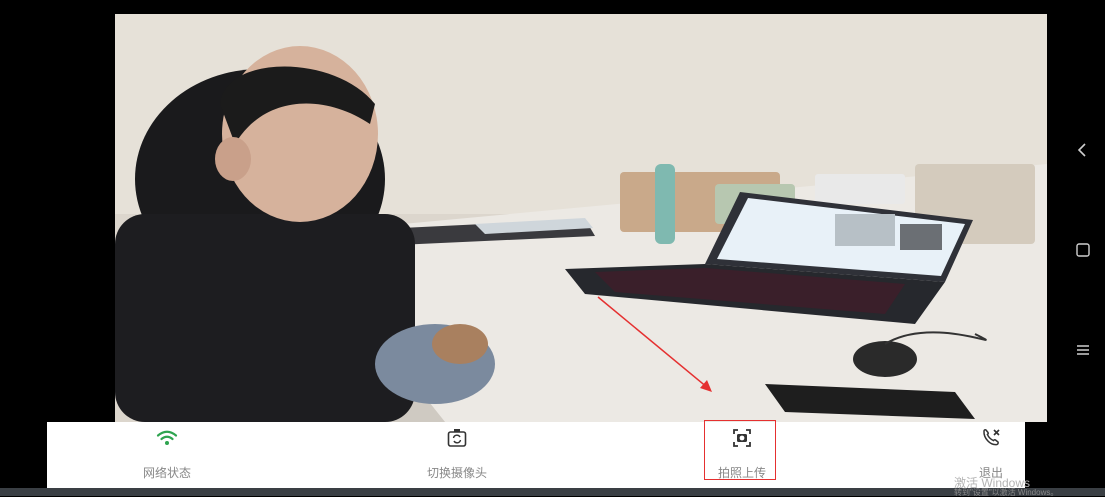 The height and width of the screenshot is (497, 1105). What do you see at coordinates (167, 455) in the screenshot?
I see `network-status-button: 网络状态` at bounding box center [167, 455].